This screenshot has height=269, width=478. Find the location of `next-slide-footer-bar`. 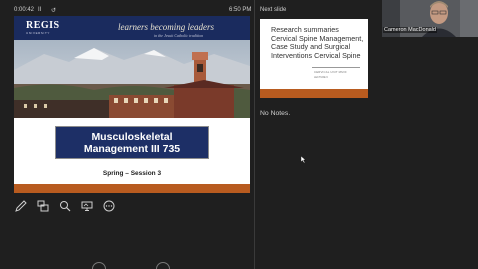

next-slide-footer-bar is located at coordinates (314, 93).